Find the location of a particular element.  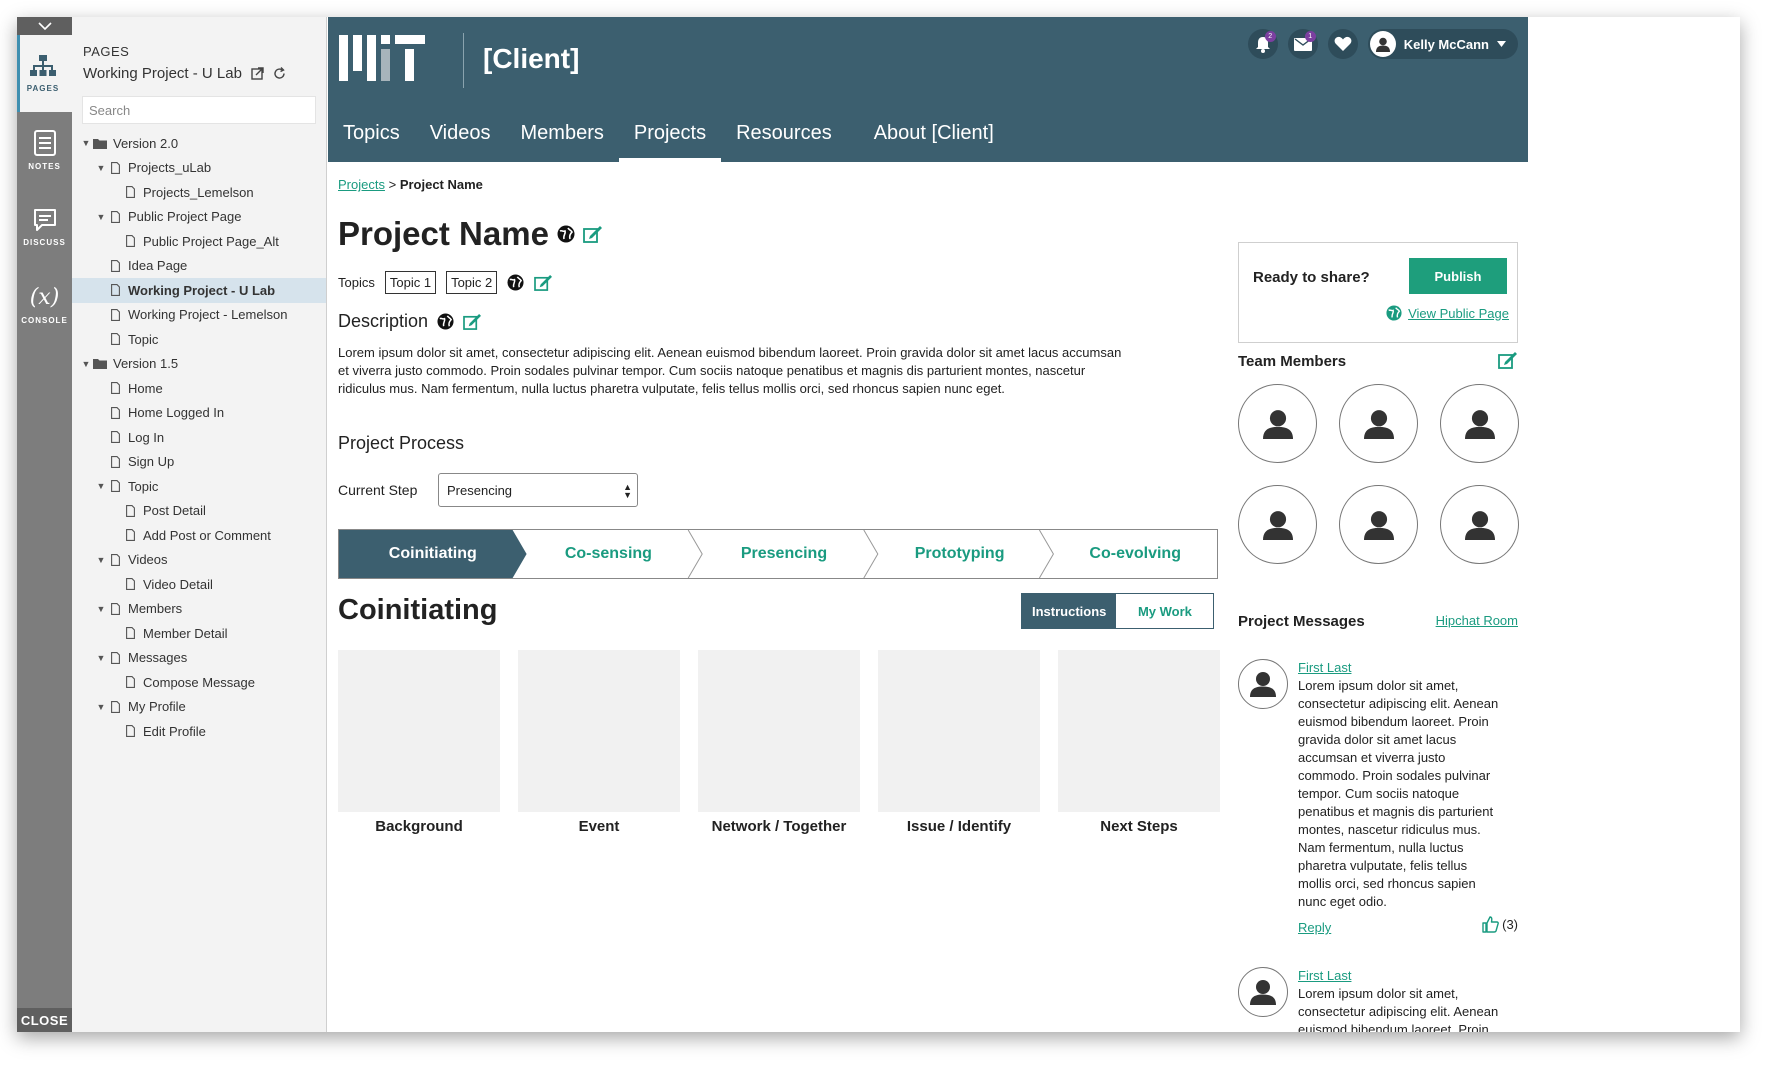

tree-item: ▼ Projects_uLab is located at coordinates (199, 168).